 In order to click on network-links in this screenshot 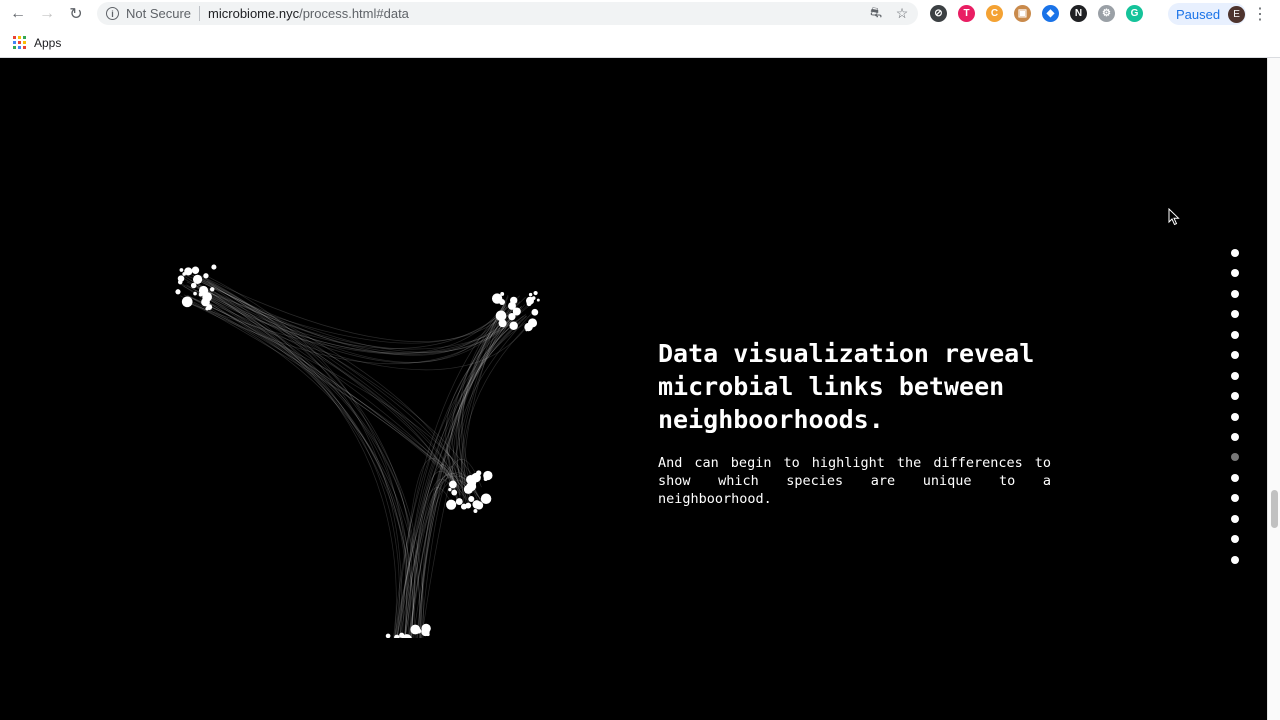, I will do `click(356, 455)`.